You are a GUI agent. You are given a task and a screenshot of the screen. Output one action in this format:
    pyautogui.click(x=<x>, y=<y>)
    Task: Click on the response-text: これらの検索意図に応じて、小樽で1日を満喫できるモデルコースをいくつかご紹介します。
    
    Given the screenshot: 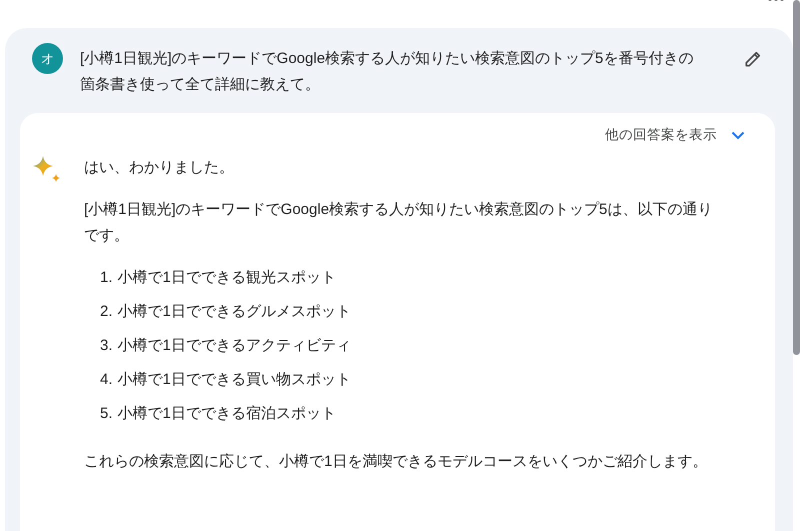 What is the action you would take?
    pyautogui.click(x=396, y=462)
    